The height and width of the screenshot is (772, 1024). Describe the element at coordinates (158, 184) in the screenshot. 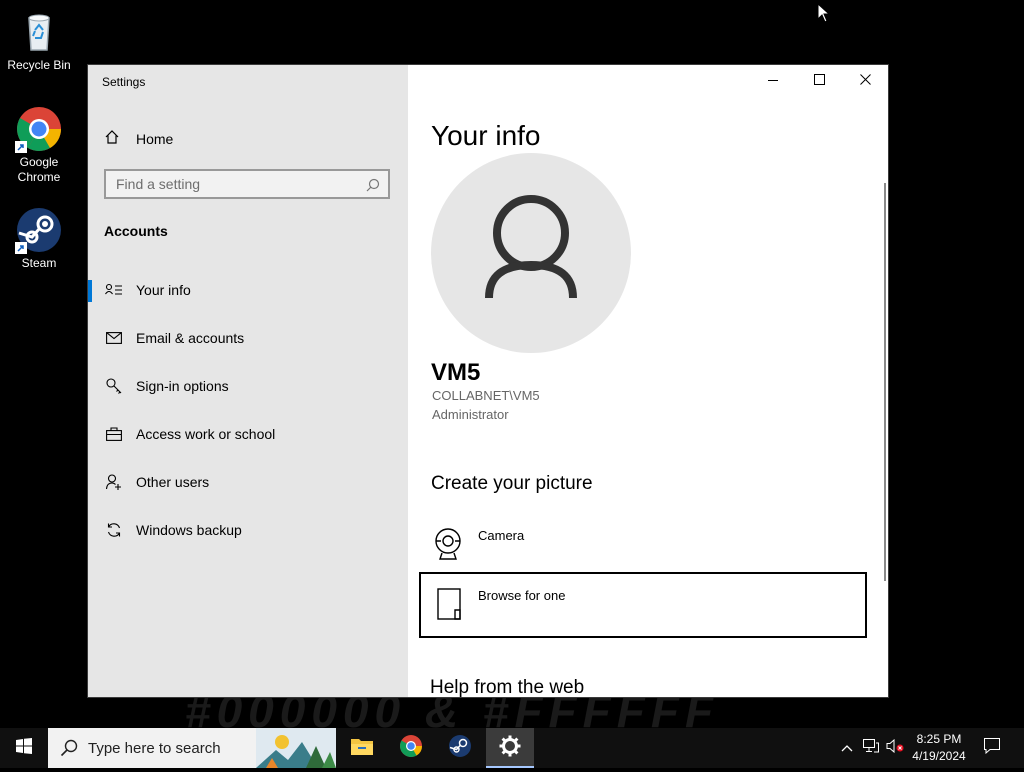

I see `search-placeholder: Find a setting` at that location.